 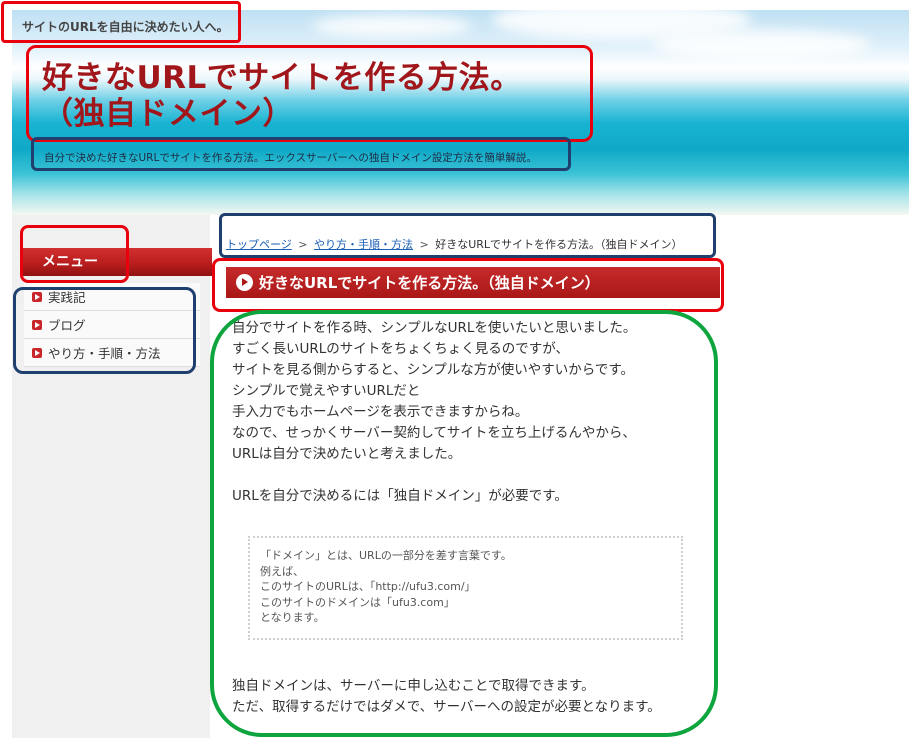 I want to click on site-title-line: （独自ドメイン）, so click(x=168, y=114).